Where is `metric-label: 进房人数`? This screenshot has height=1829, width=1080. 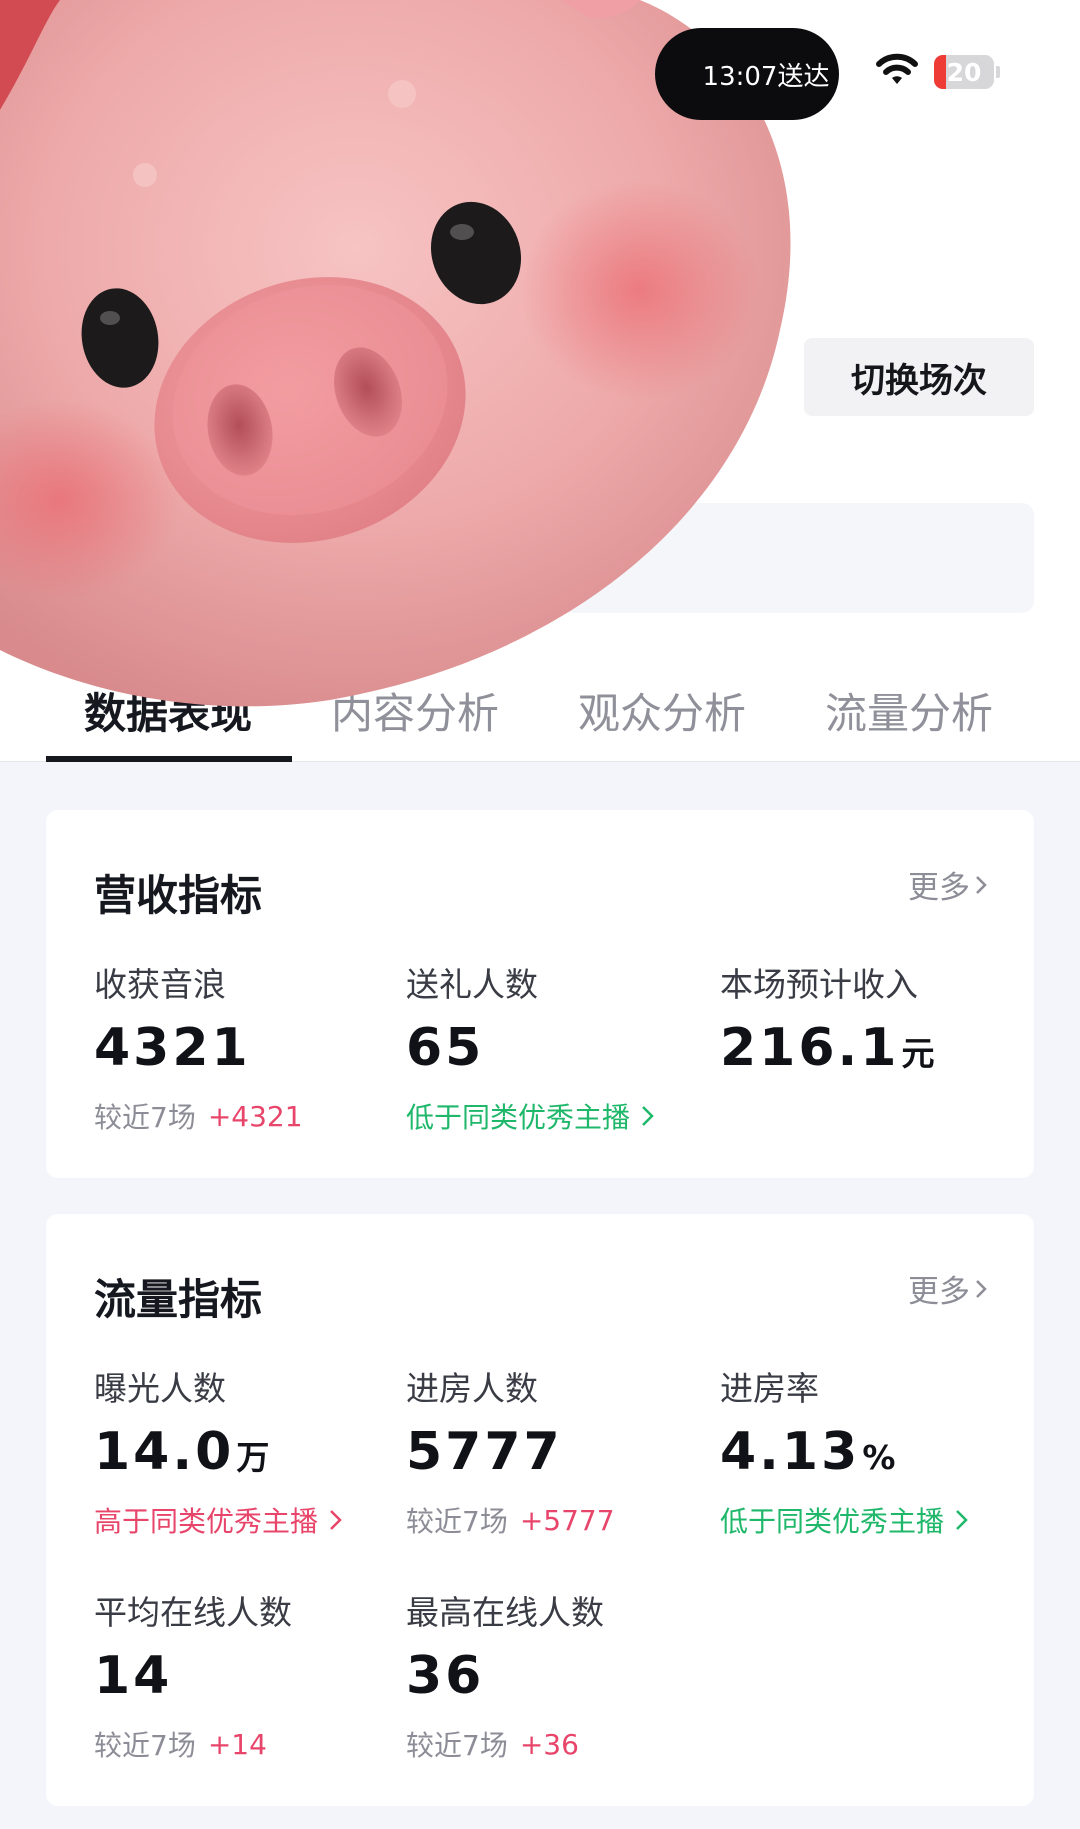 metric-label: 进房人数 is located at coordinates (472, 1388).